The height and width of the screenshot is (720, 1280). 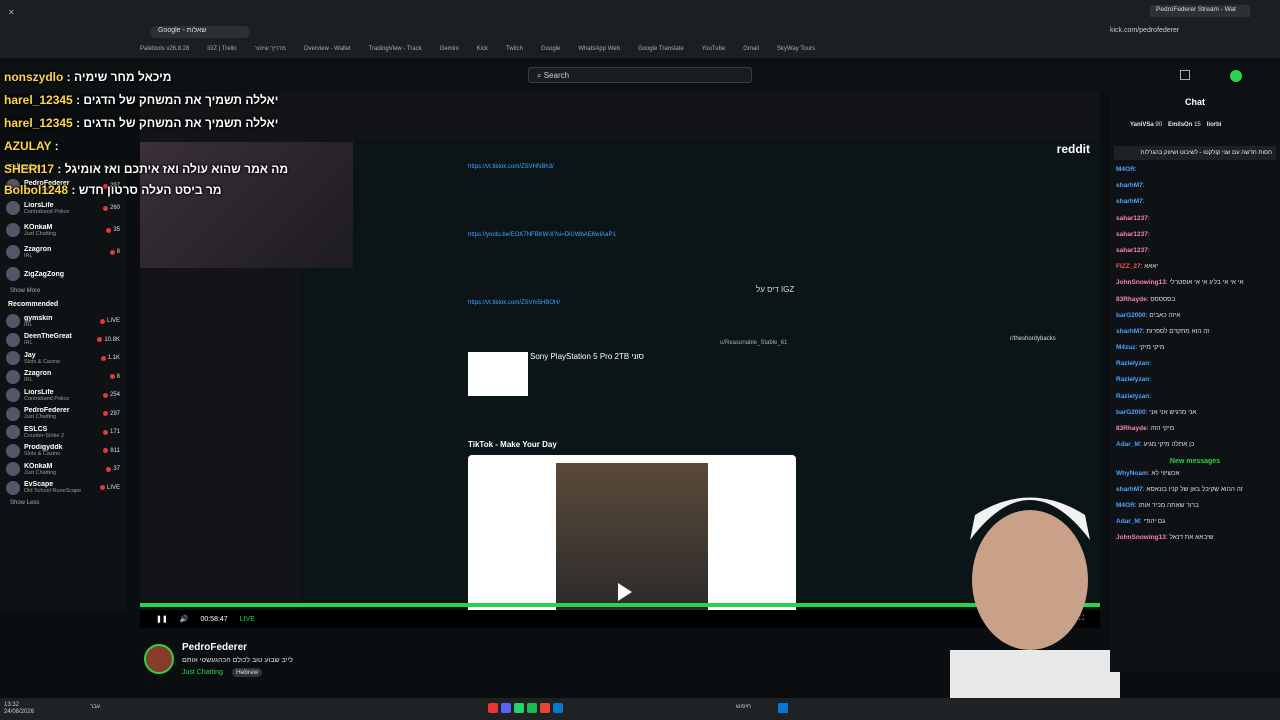 What do you see at coordinates (63, 274) in the screenshot?
I see `channel-item: ZigZagZong` at bounding box center [63, 274].